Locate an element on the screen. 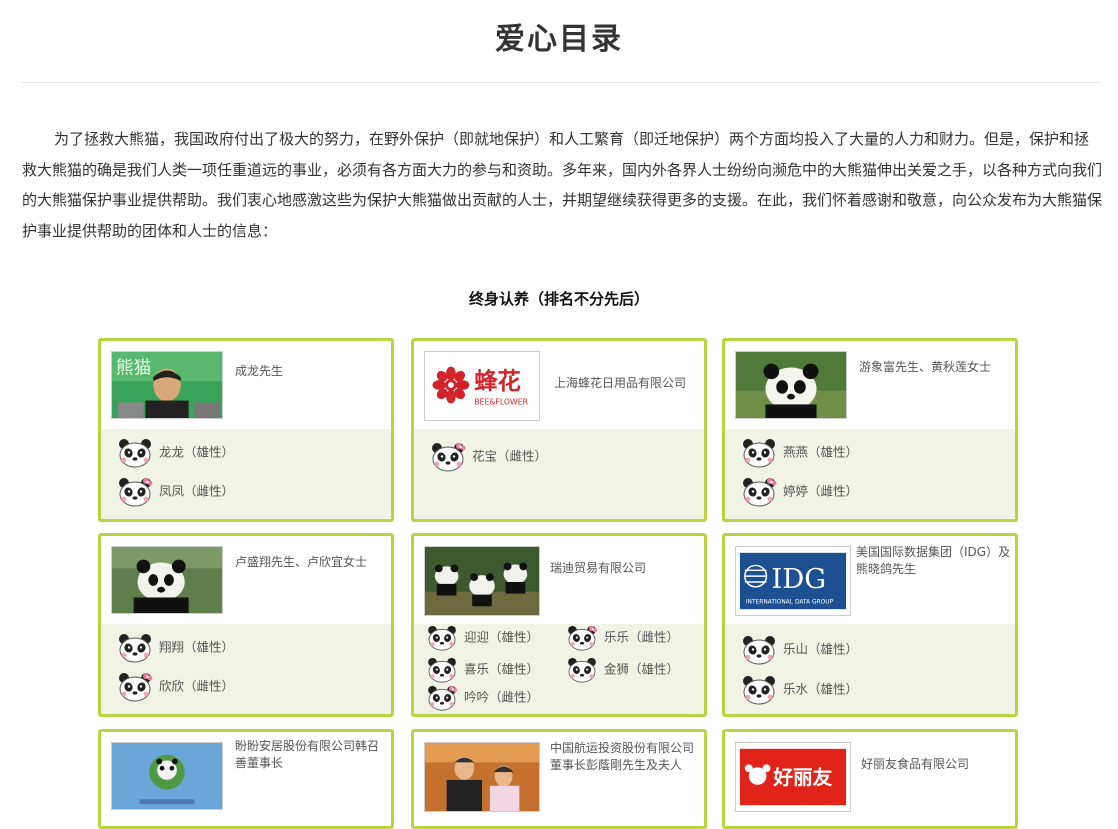  panda-entry: 迎迎（雄性） is located at coordinates (482, 637).